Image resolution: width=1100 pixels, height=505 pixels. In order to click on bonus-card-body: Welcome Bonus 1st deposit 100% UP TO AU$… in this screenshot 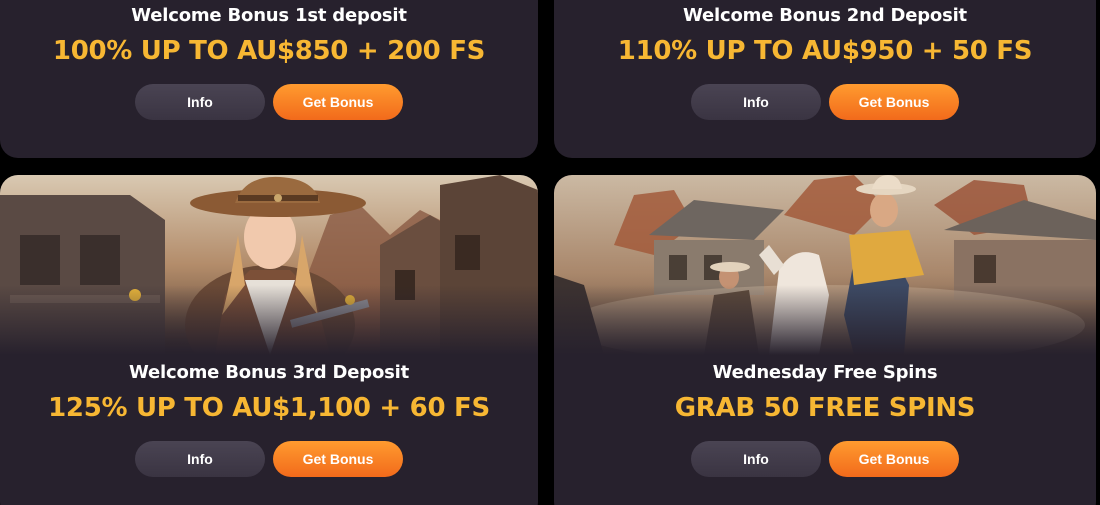, I will do `click(269, 62)`.